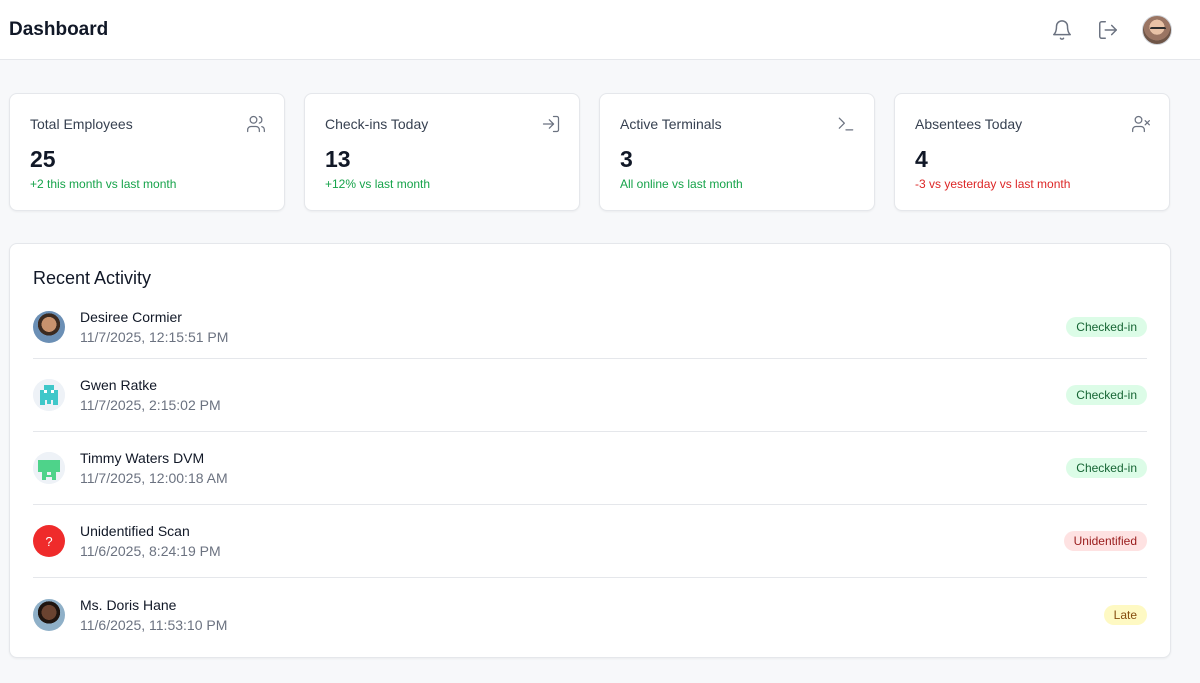 This screenshot has height=683, width=1200. I want to click on activity-item-info: Timmy Waters DVM 11/7/2025, 12:00:18 AM, so click(130, 468).